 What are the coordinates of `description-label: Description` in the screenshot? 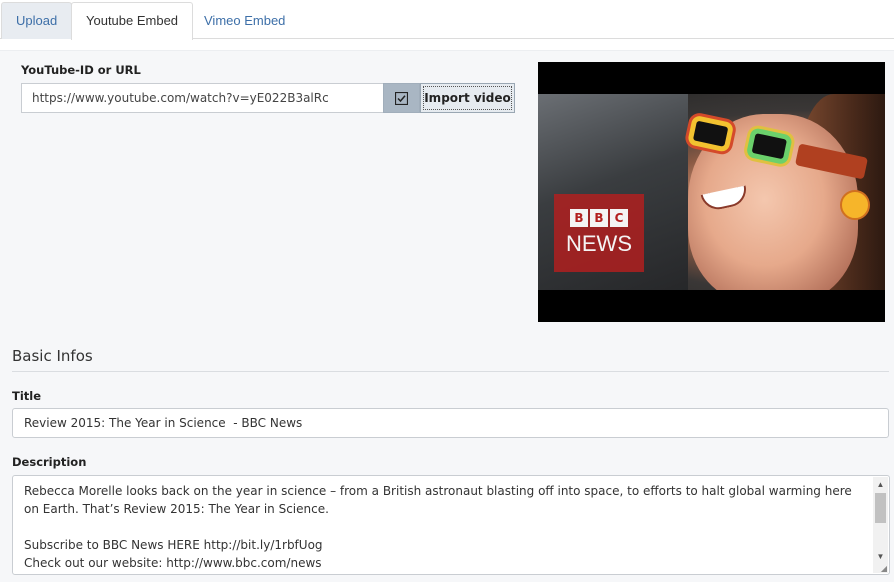 It's located at (49, 462).